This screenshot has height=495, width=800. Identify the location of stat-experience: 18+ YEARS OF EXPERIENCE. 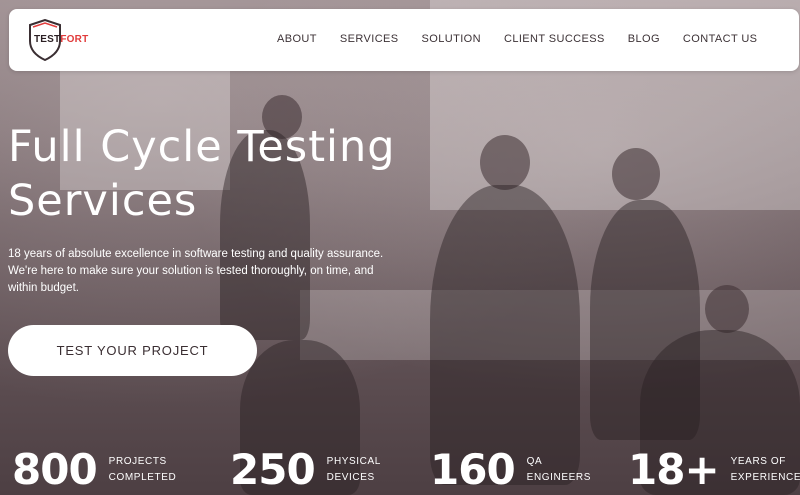
(714, 470).